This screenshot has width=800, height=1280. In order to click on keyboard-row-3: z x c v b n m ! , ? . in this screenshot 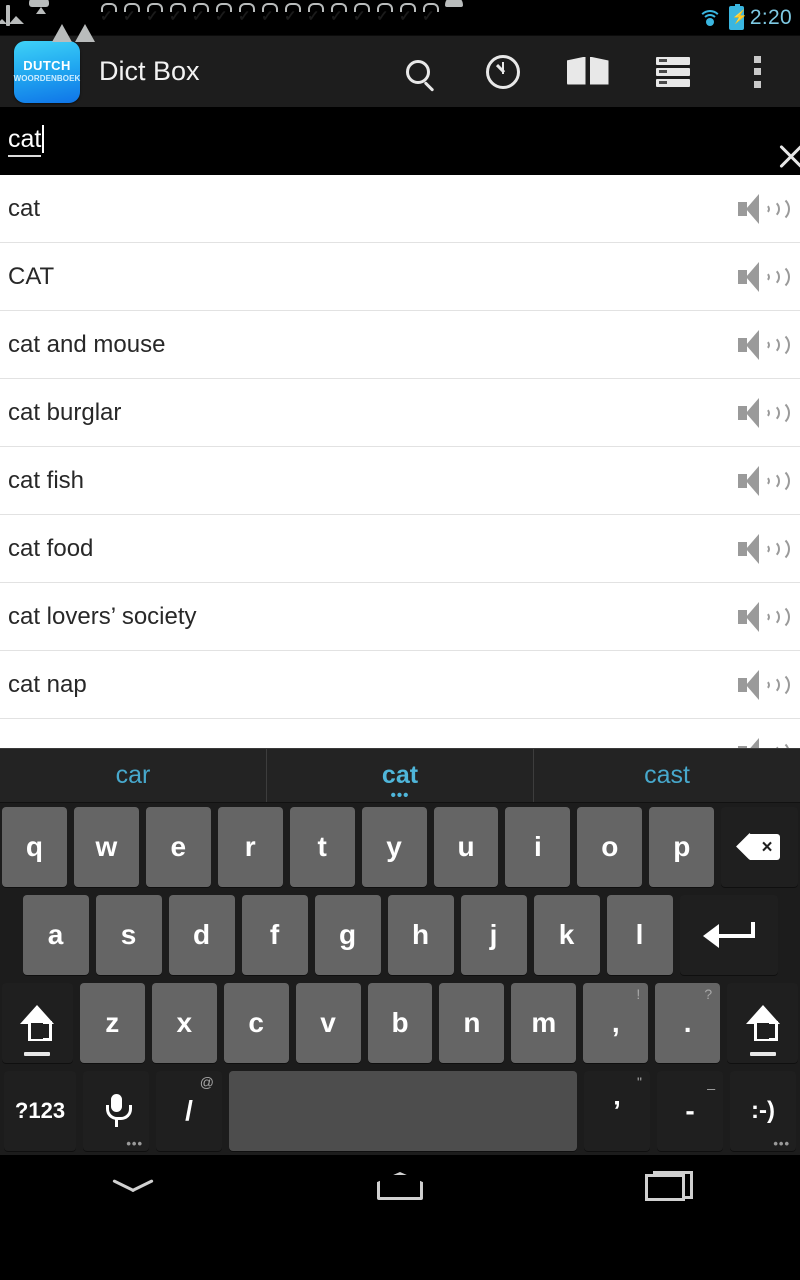, I will do `click(400, 1023)`.